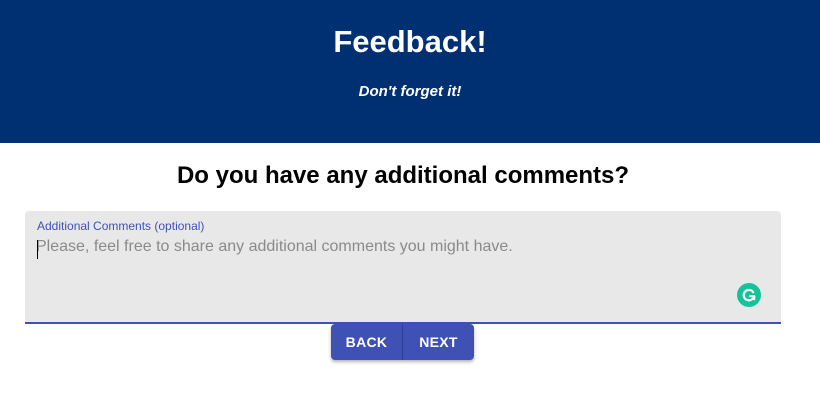 Image resolution: width=820 pixels, height=419 pixels. I want to click on page-subtitle: Don't forget it!, so click(410, 91).